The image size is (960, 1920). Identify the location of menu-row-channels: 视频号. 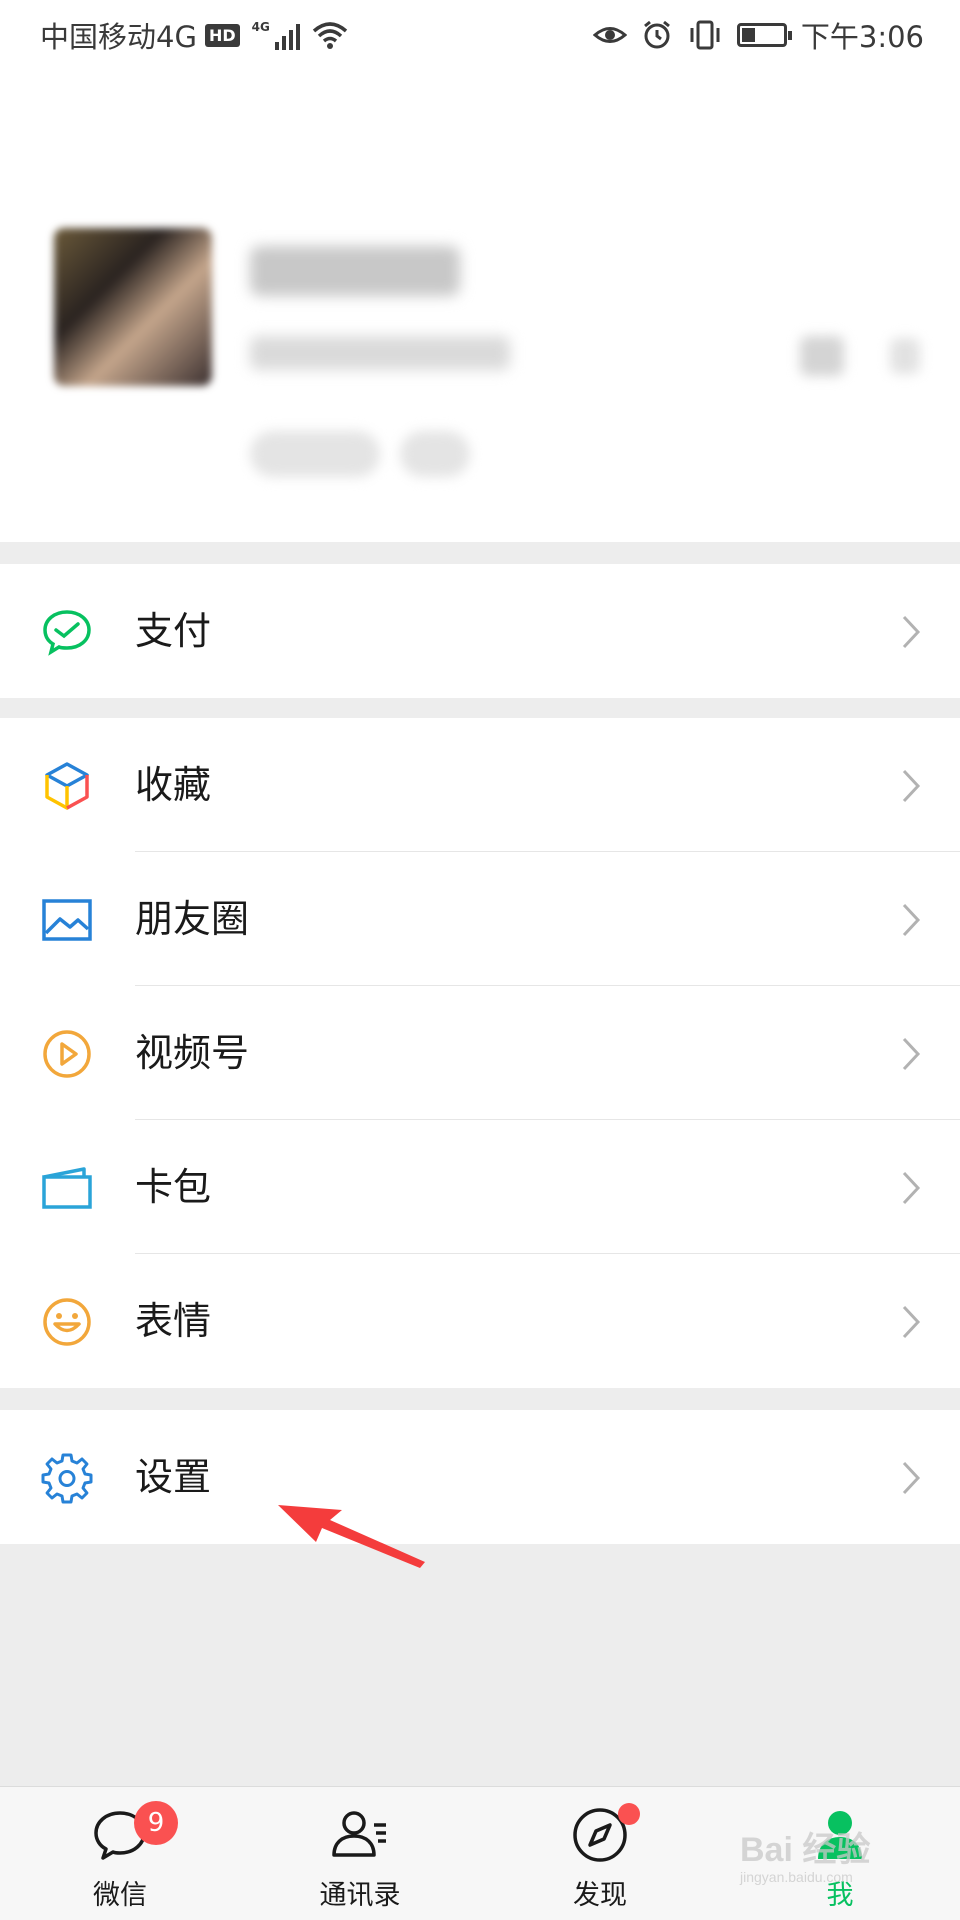
(480, 1053).